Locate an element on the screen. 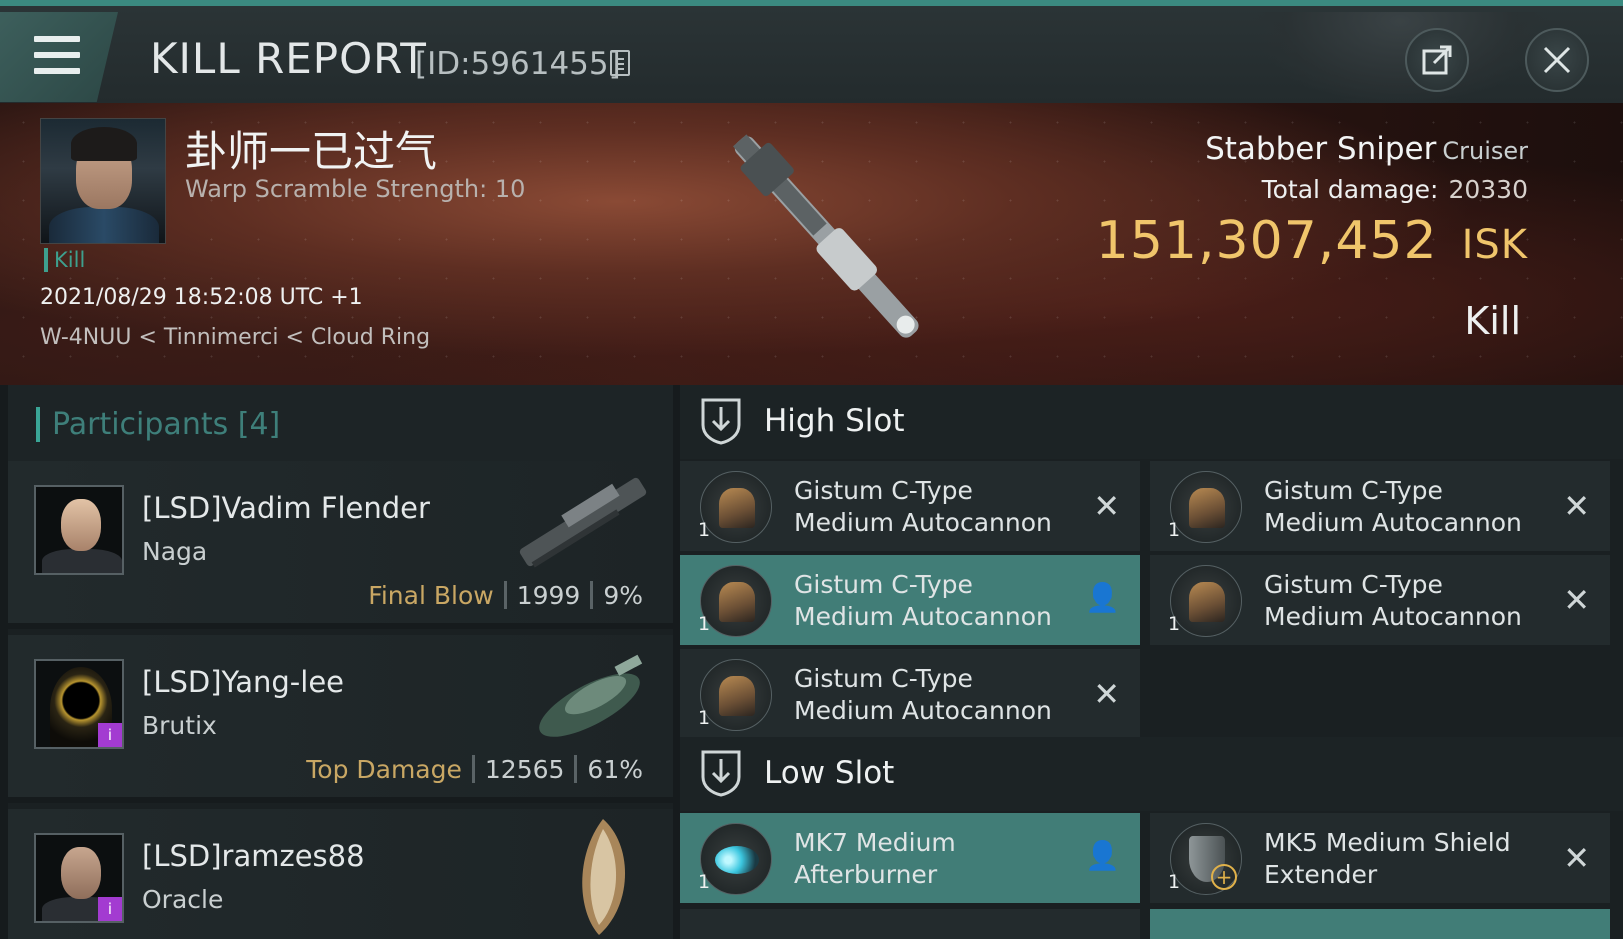 The height and width of the screenshot is (939, 1623). high-slot-icon is located at coordinates (721, 421).